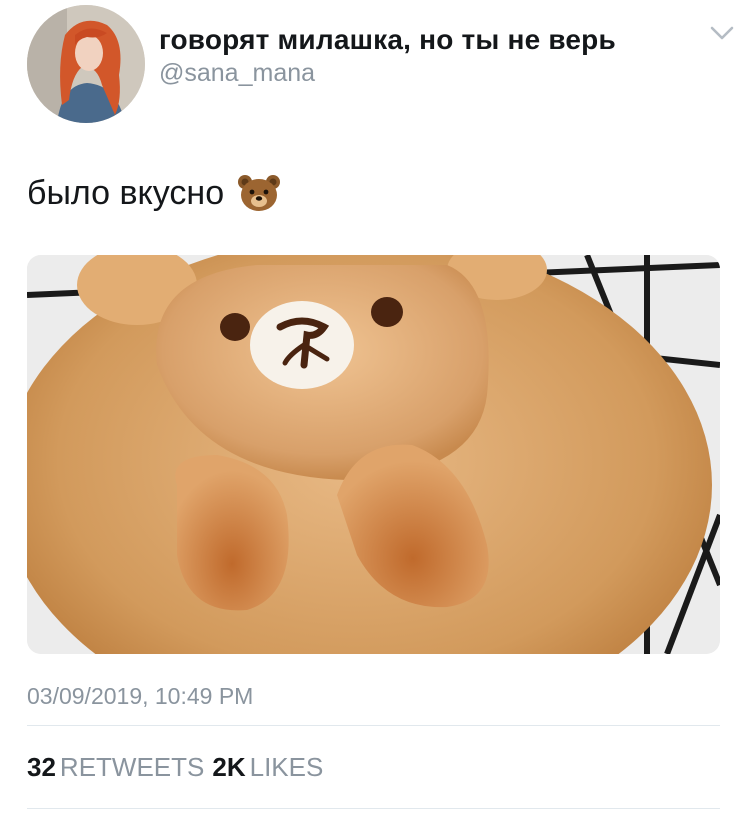  I want to click on engagement-stats: 32 RETWEETS 2K LIKES, so click(179, 767).